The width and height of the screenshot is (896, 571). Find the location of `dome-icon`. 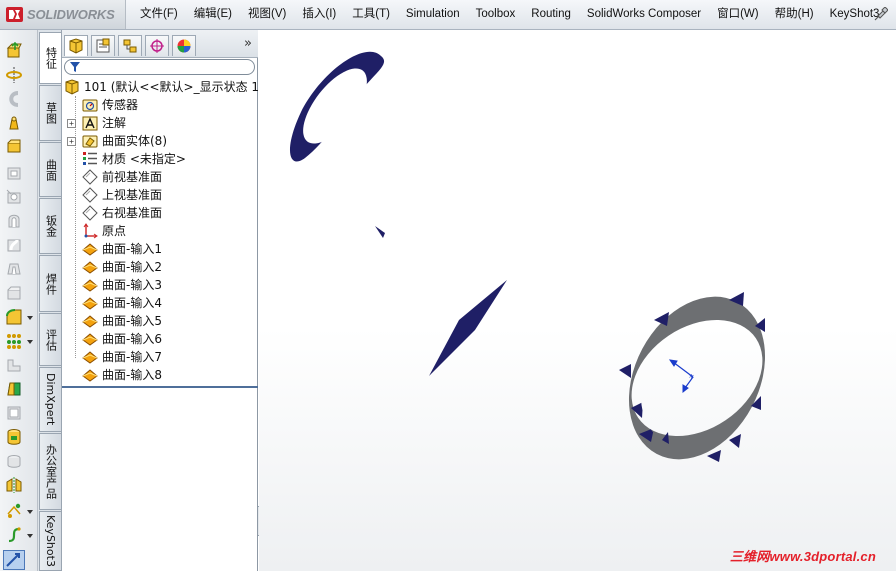

dome-icon is located at coordinates (14, 461).